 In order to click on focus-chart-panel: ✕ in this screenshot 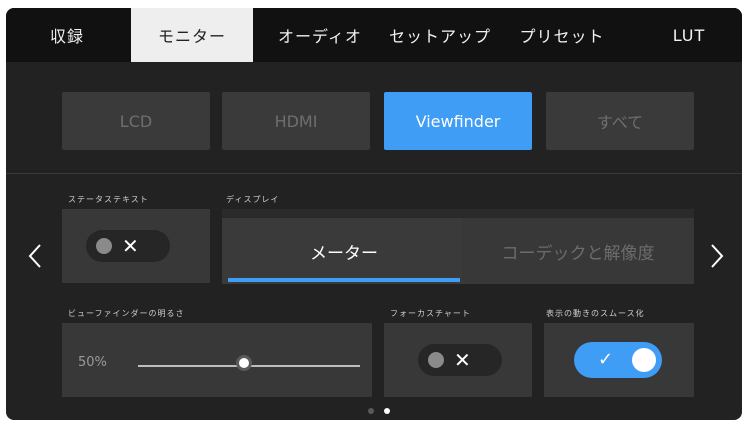, I will do `click(458, 360)`.